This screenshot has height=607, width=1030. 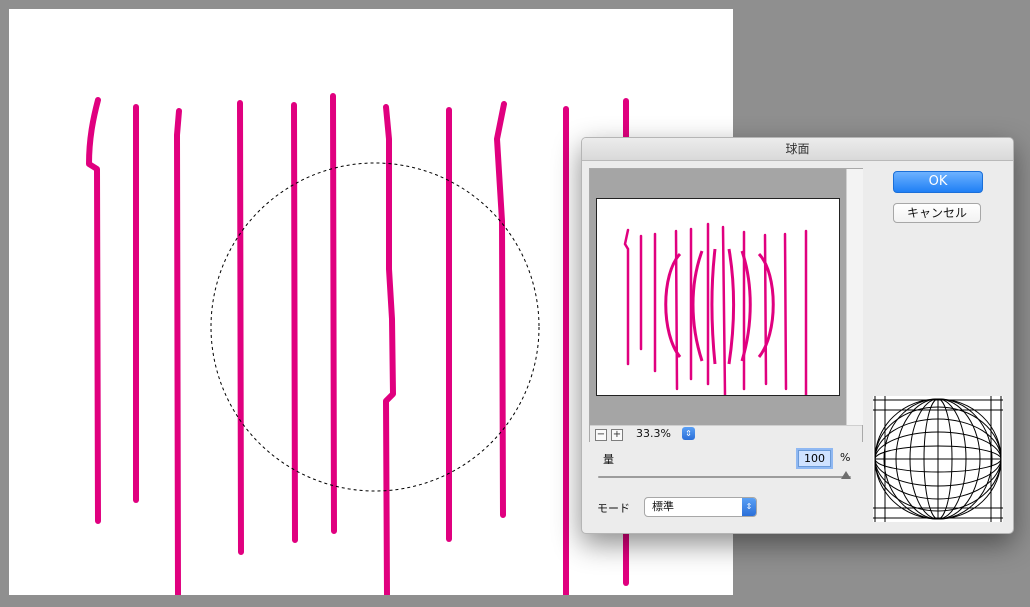 I want to click on preview-area, so click(x=718, y=297).